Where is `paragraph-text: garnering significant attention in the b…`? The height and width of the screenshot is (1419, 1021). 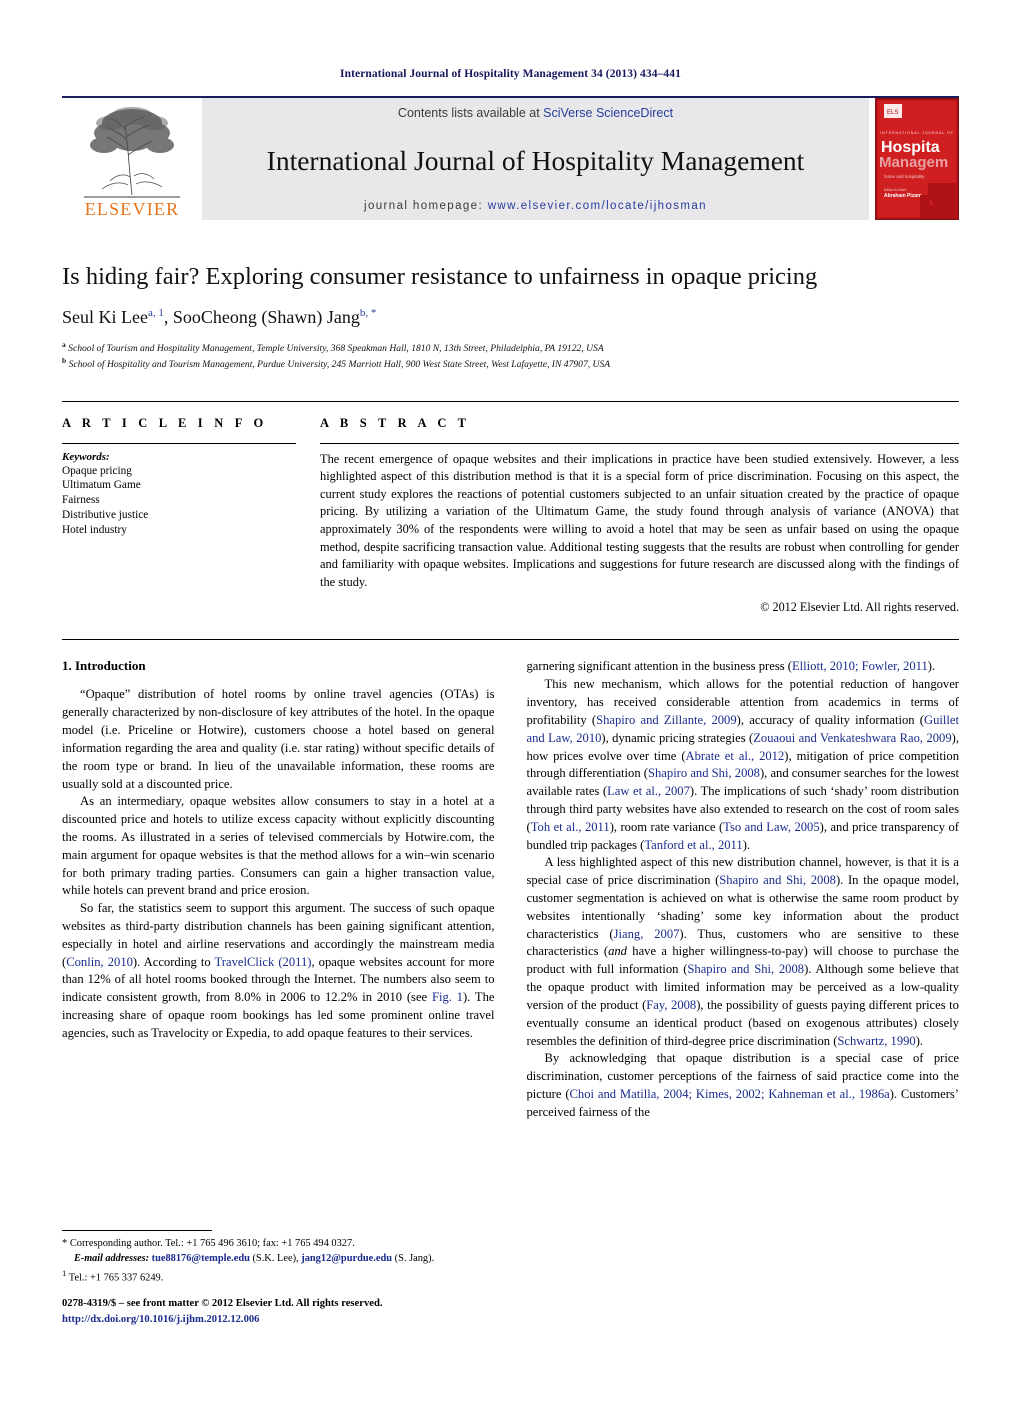 paragraph-text: garnering significant attention in the b… is located at coordinates (659, 666).